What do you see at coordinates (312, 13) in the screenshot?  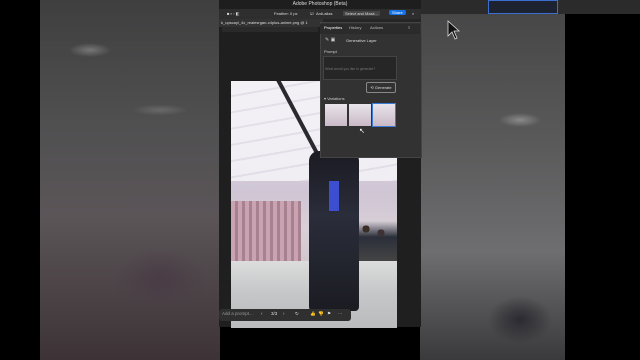 I see `anti-alias-checkbox: ☑` at bounding box center [312, 13].